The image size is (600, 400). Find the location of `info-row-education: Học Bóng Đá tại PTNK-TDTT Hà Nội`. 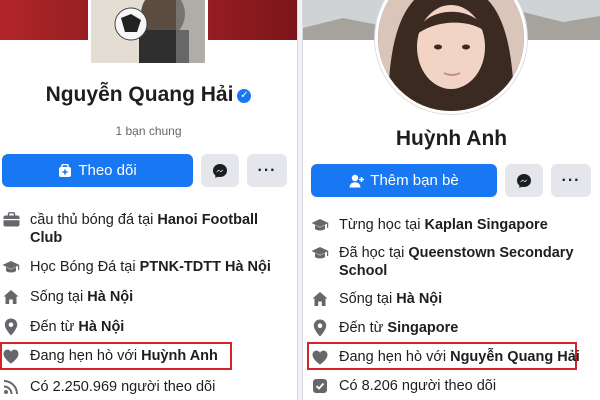

info-row-education: Học Bóng Đá tại PTNK-TDTT Hà Nội is located at coordinates (148, 267).